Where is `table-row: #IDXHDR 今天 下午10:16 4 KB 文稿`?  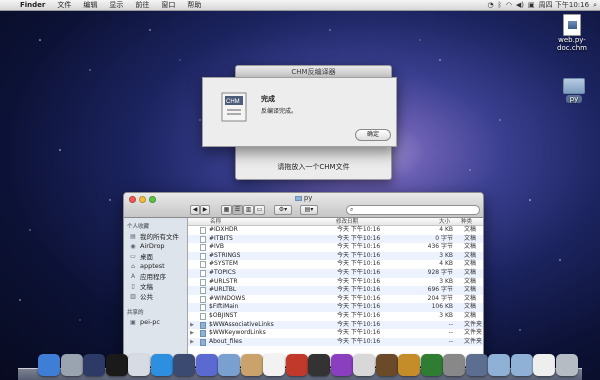 table-row: #IDXHDR 今天 下午10:16 4 KB 文稿 is located at coordinates (335, 230).